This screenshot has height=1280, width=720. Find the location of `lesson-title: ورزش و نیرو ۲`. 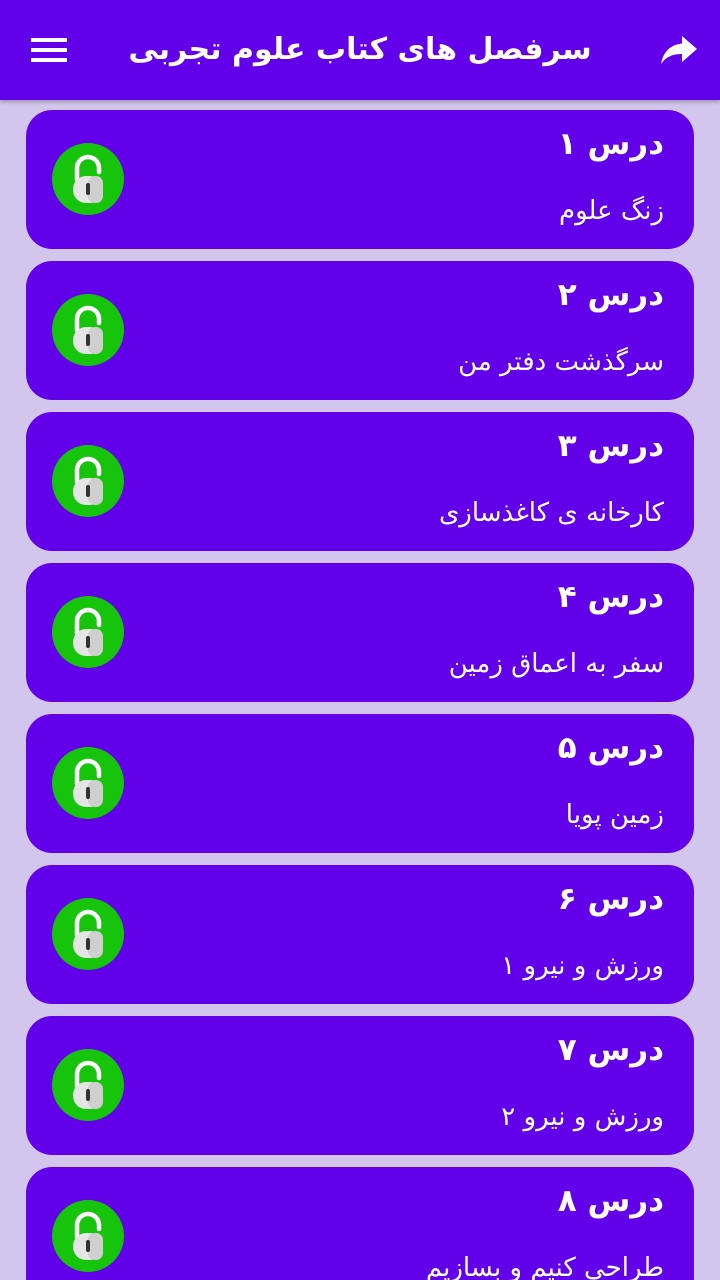

lesson-title: ورزش و نیرو ۲ is located at coordinates (582, 1117).